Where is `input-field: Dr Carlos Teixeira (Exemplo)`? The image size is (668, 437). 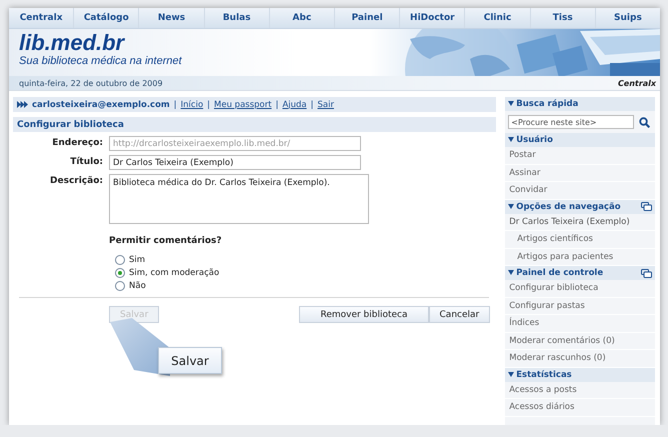 input-field: Dr Carlos Teixeira (Exemplo) is located at coordinates (235, 162).